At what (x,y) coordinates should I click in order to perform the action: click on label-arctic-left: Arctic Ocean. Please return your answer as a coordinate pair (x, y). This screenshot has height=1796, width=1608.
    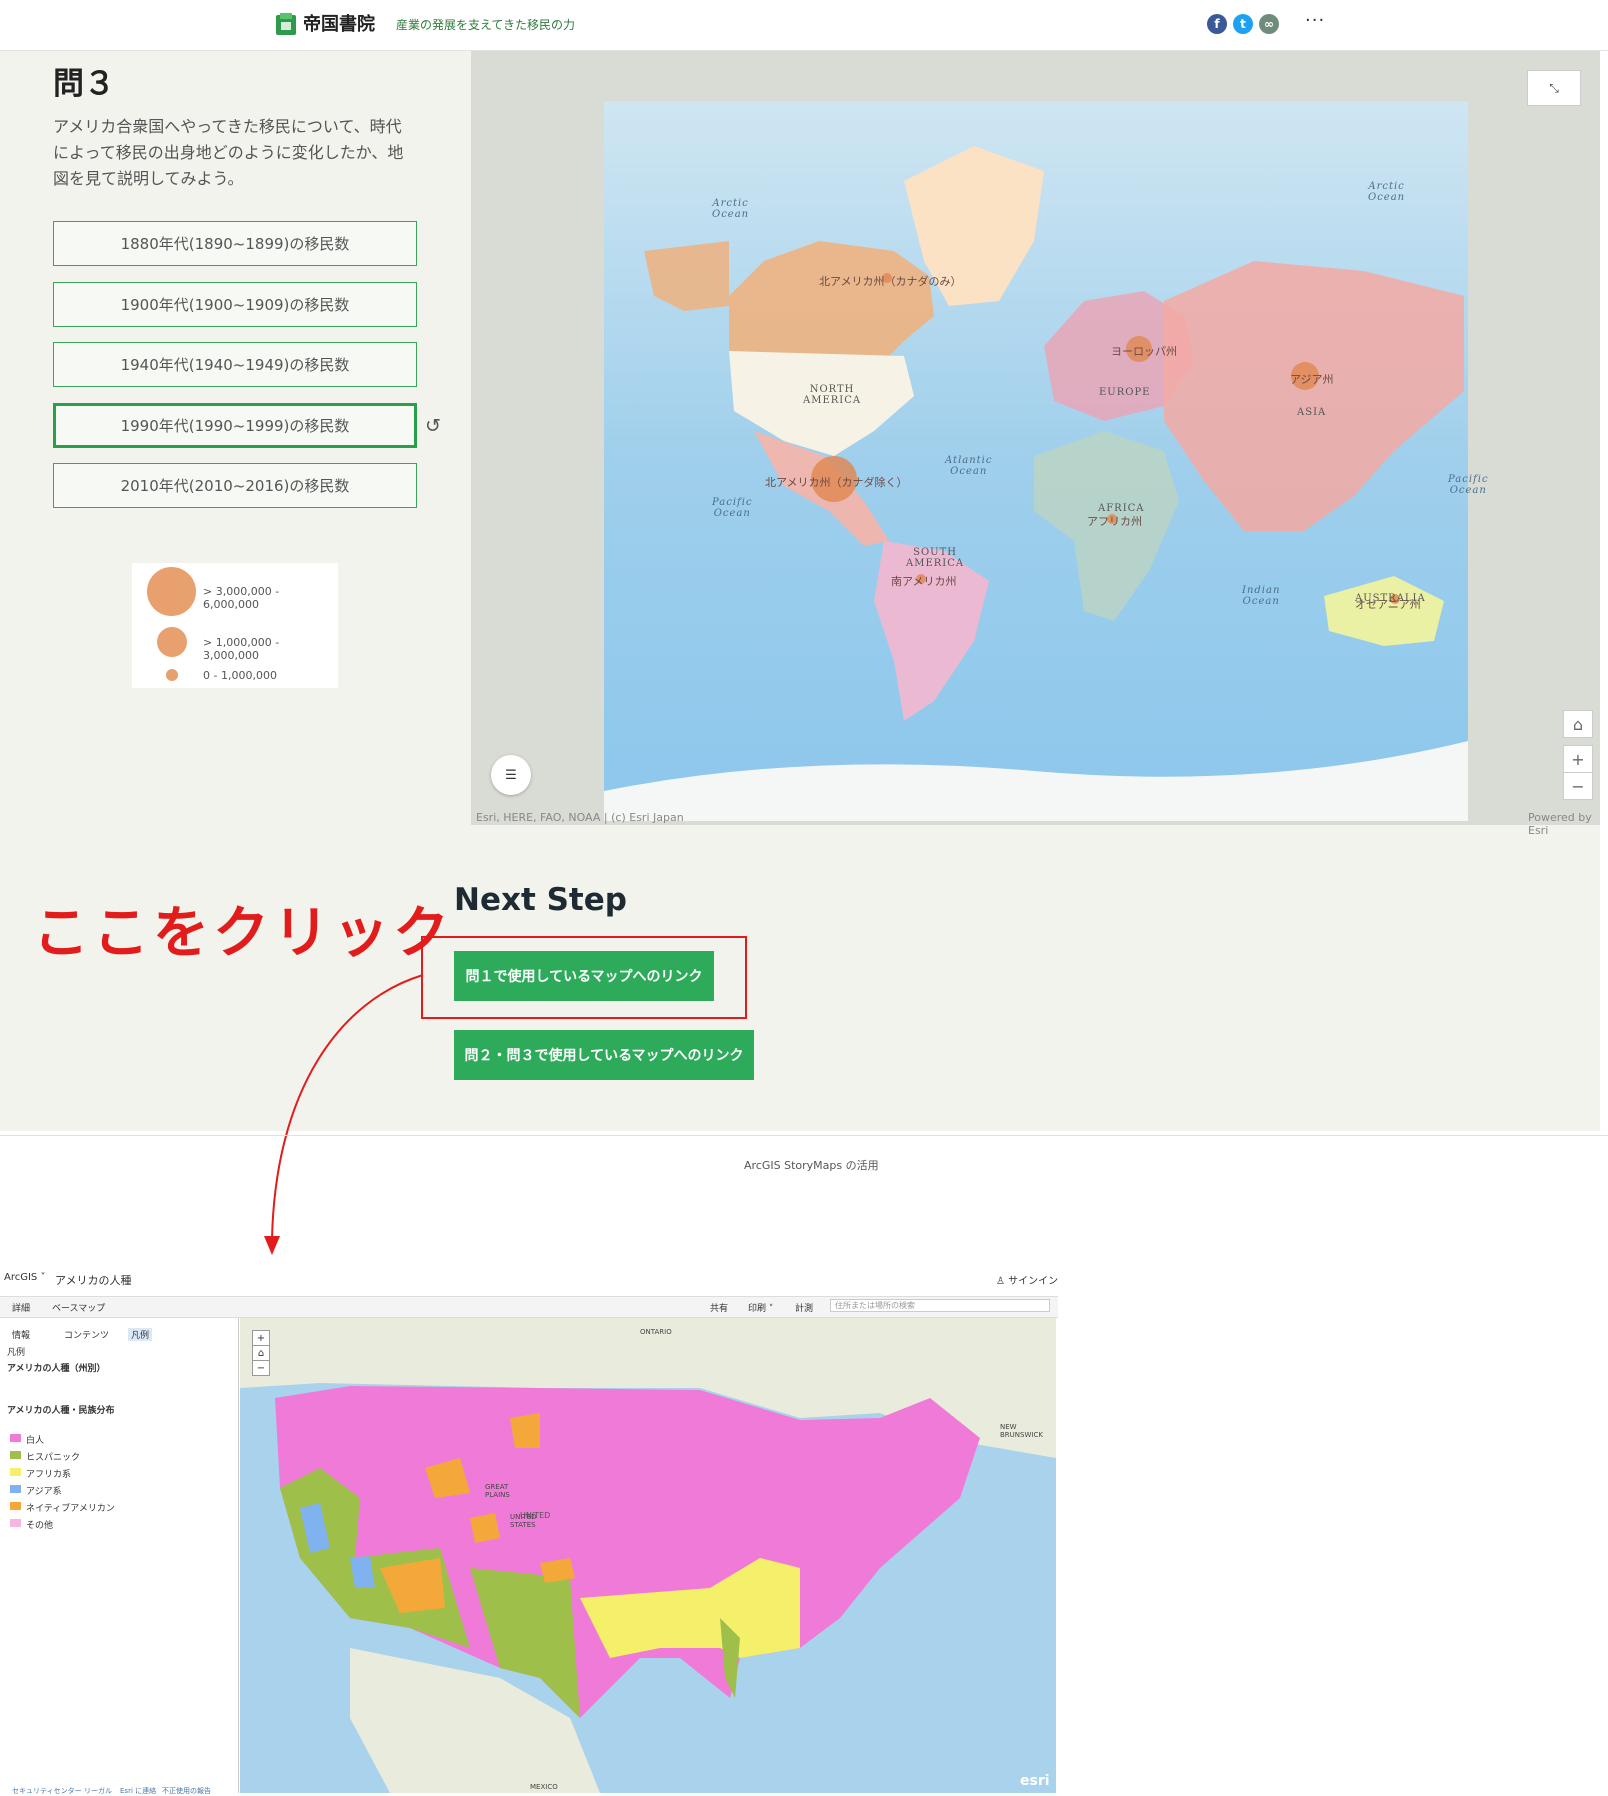
    Looking at the image, I should click on (731, 209).